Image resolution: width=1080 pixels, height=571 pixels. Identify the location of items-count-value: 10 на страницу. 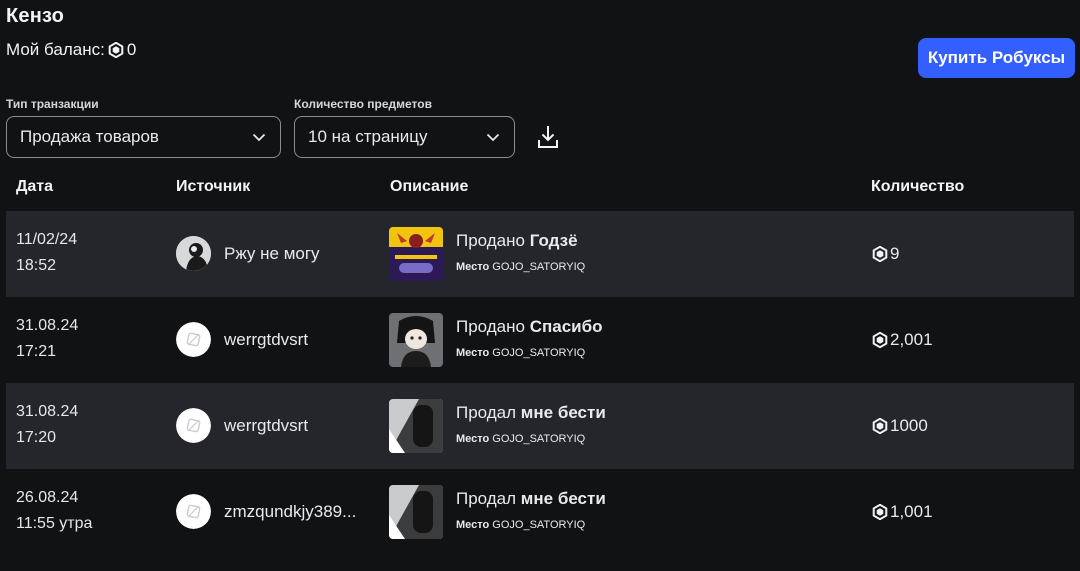
(368, 136).